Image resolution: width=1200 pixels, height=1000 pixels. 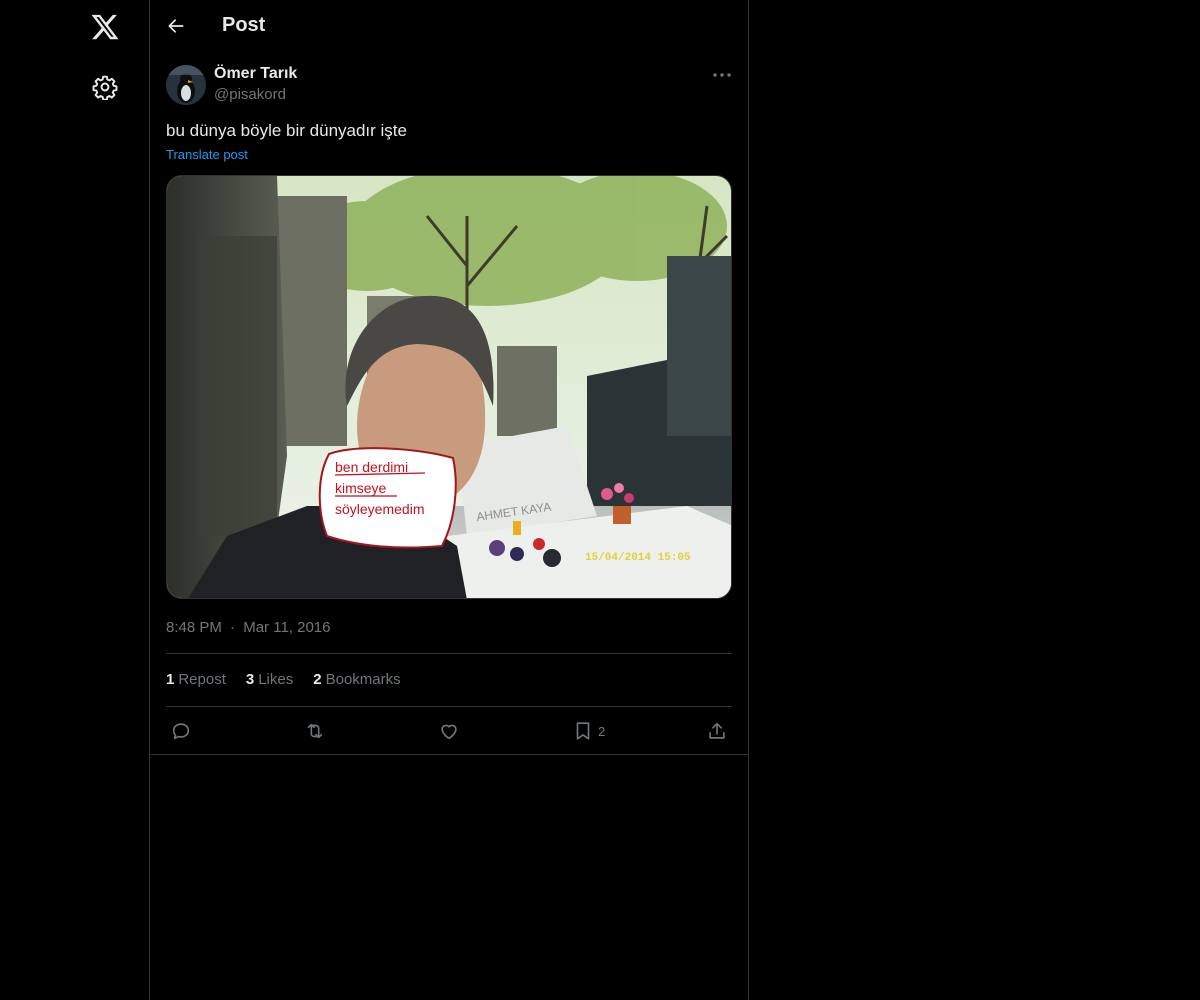 What do you see at coordinates (449, 27) in the screenshot?
I see `page-header: Post` at bounding box center [449, 27].